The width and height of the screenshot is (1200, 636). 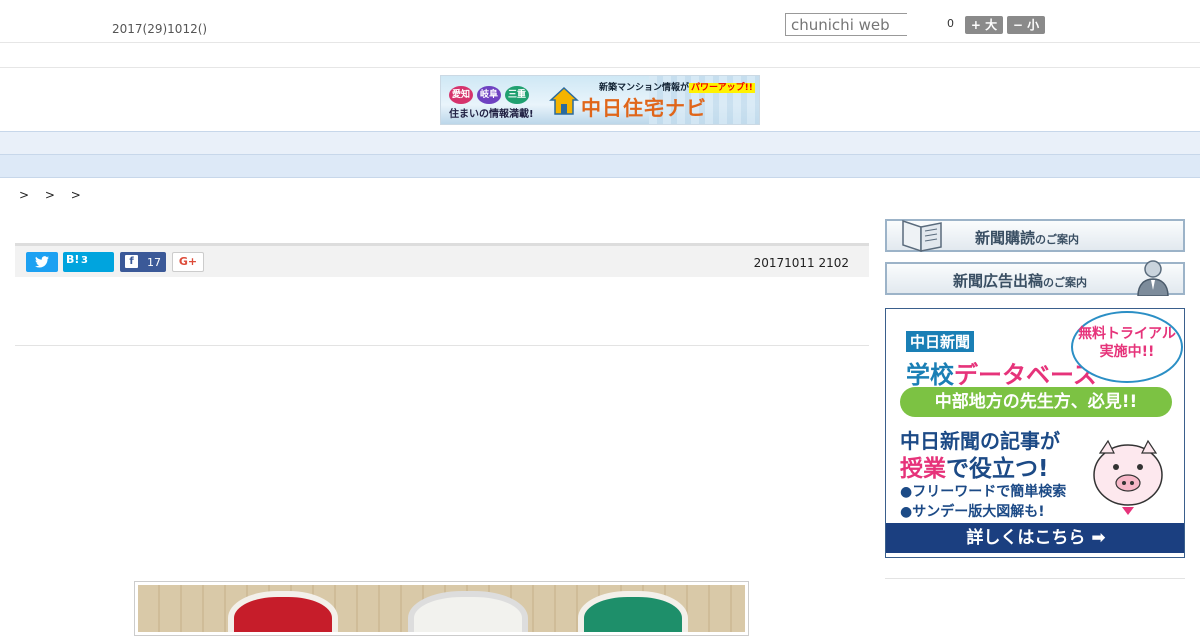 I want to click on photo-green-hood, so click(x=633, y=611).